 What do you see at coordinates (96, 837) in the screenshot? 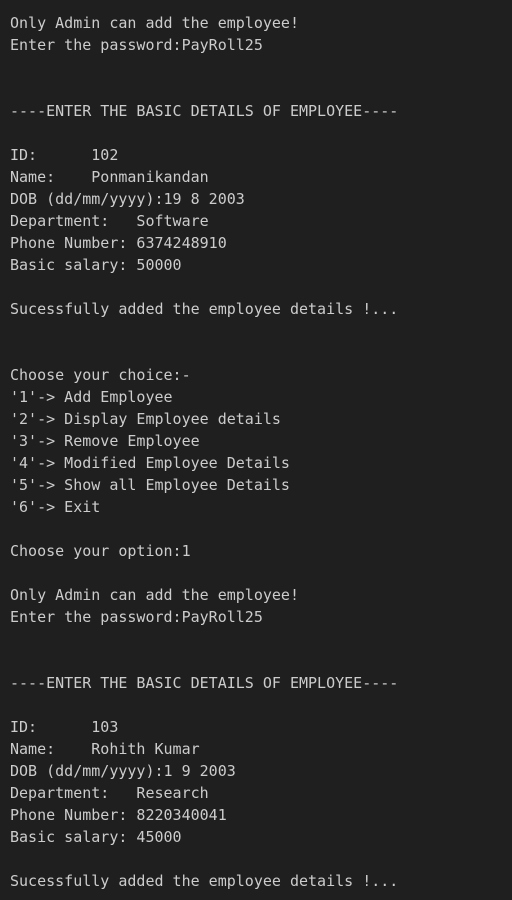
I see `employee-salary-2: Basic salary: 45000` at bounding box center [96, 837].